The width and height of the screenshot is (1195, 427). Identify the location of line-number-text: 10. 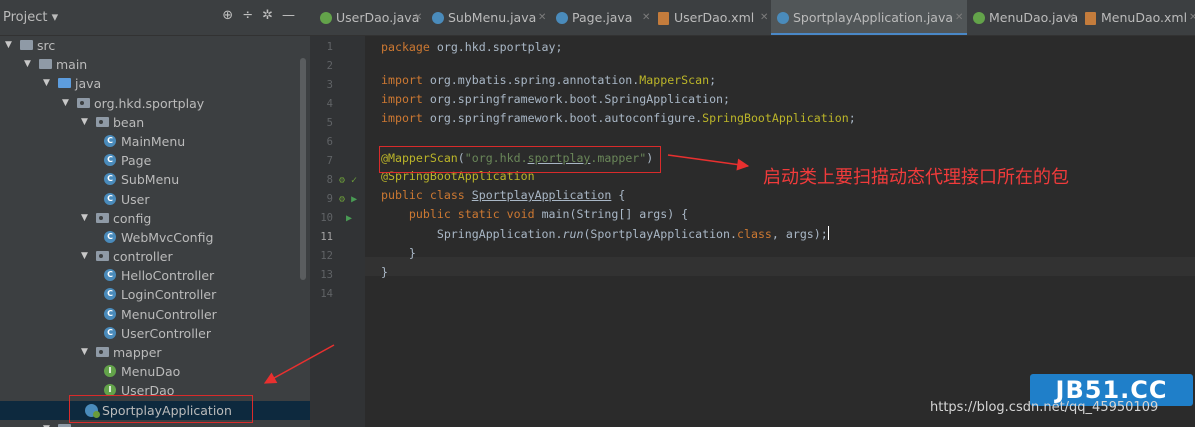
(326, 218).